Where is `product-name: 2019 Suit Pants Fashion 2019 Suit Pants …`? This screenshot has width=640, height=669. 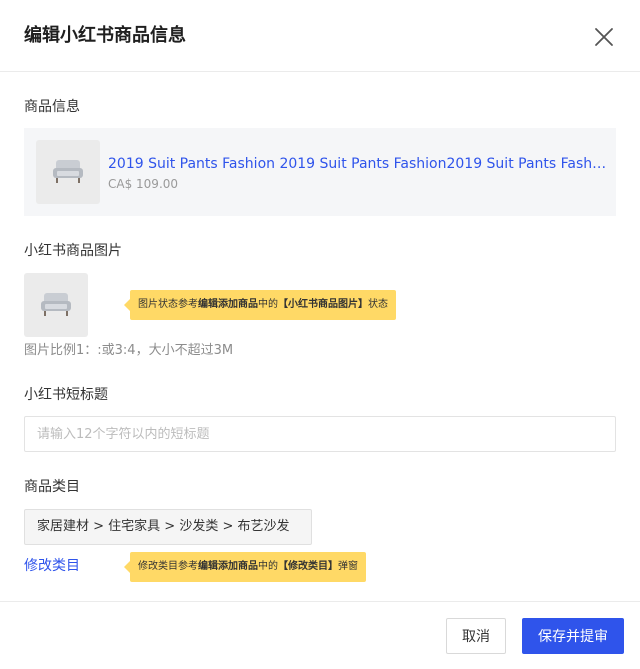
product-name: 2019 Suit Pants Fashion 2019 Suit Pants … is located at coordinates (358, 164).